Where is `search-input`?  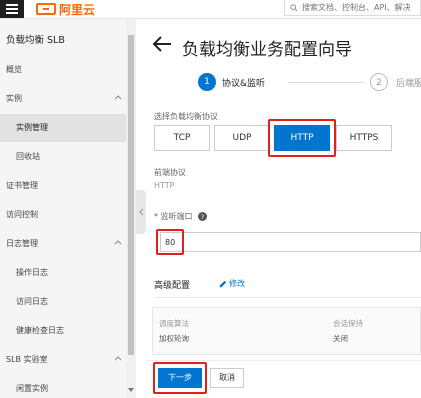 search-input is located at coordinates (359, 7).